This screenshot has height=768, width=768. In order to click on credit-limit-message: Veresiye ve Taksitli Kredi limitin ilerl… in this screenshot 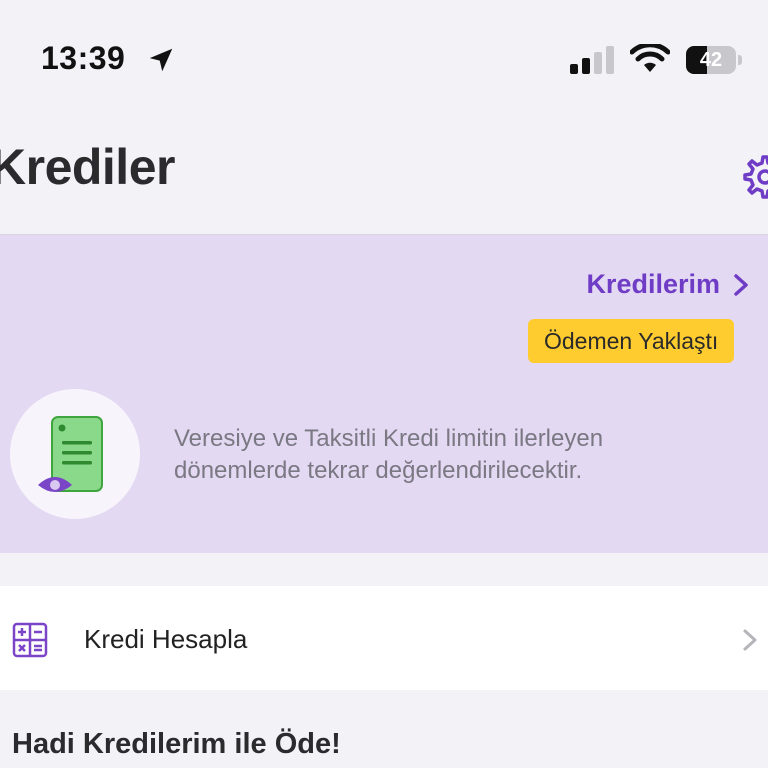, I will do `click(389, 454)`.